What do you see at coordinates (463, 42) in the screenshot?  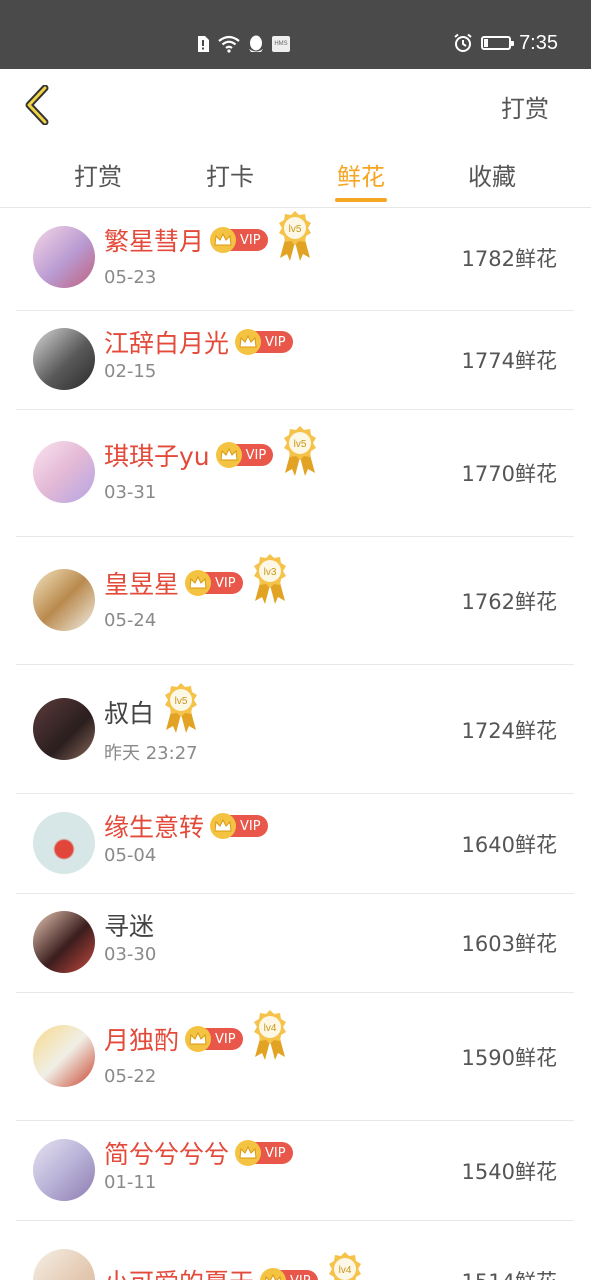 I see `alarm-icon` at bounding box center [463, 42].